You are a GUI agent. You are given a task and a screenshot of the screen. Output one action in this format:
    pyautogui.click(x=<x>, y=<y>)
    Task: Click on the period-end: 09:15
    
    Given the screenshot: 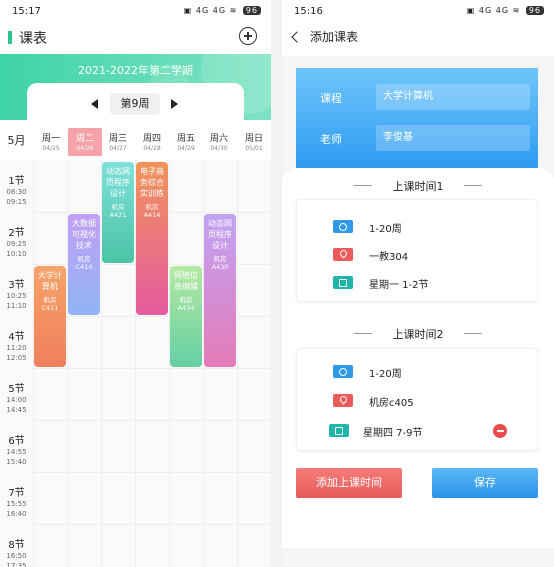 What is the action you would take?
    pyautogui.click(x=16, y=202)
    